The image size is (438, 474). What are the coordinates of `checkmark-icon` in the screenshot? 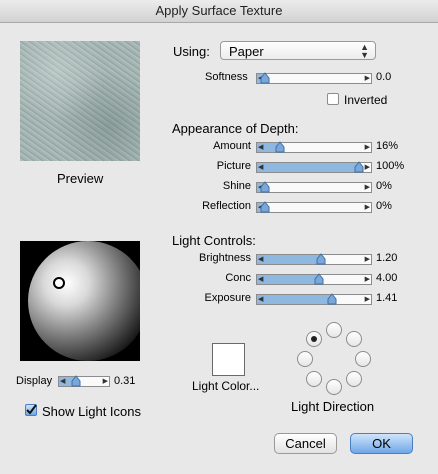 It's located at (31, 409).